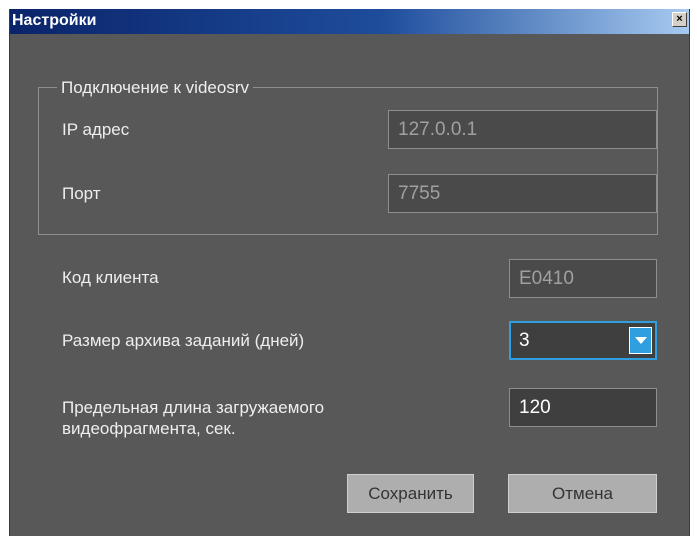 The image size is (697, 536). I want to click on max-fragment-field: 120, so click(583, 407).